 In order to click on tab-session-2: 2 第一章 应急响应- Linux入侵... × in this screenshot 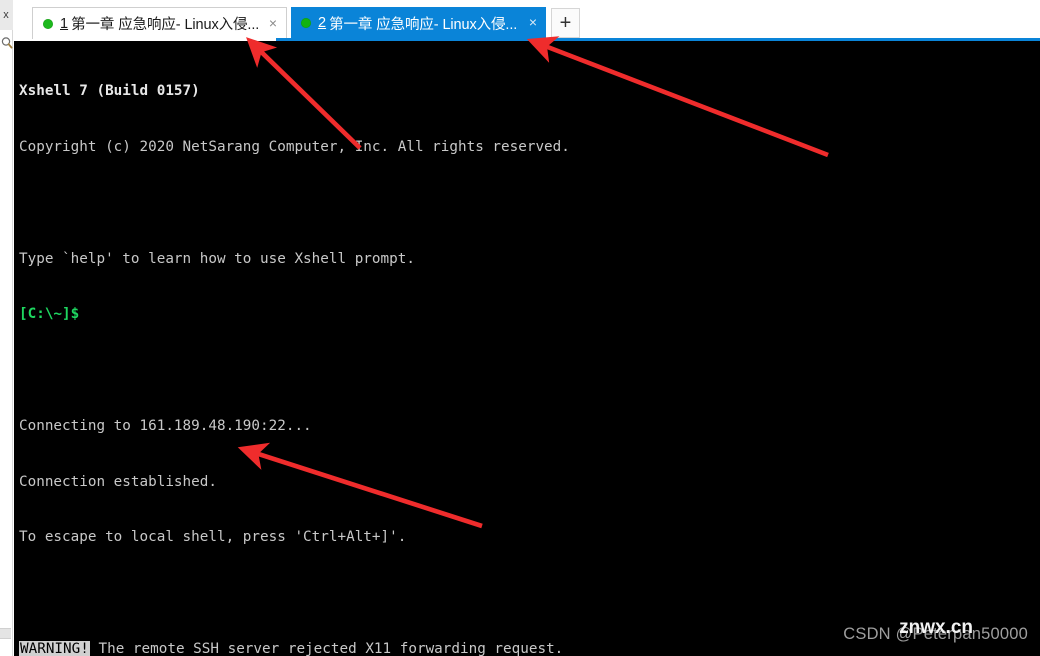, I will do `click(418, 23)`.